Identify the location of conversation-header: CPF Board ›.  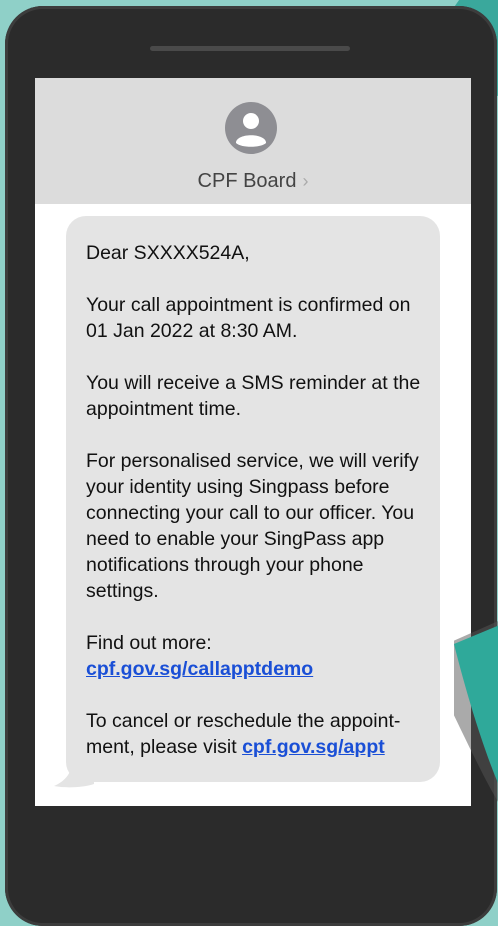
(253, 141).